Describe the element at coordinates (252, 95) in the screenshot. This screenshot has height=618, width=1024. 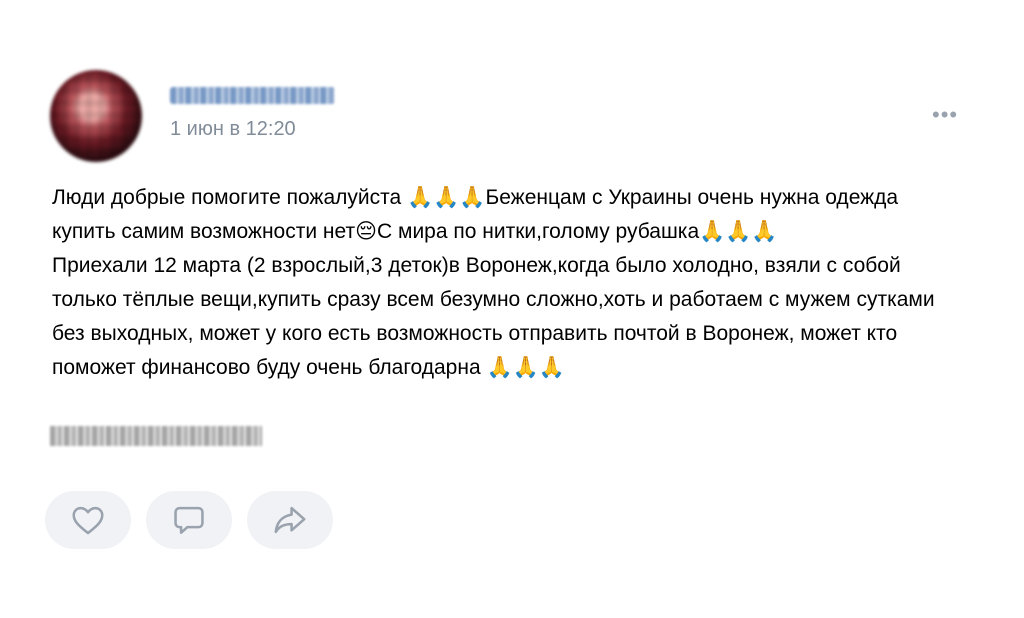
I see `author-name-blurred` at that location.